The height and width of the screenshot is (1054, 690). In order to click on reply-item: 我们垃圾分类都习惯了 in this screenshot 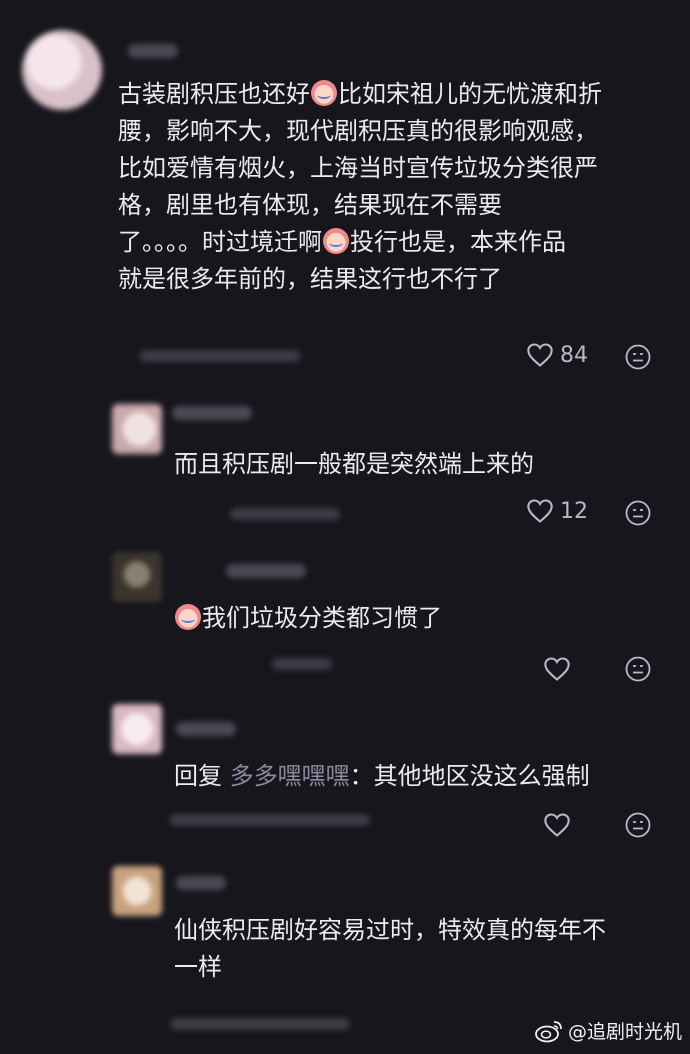, I will do `click(345, 615)`.